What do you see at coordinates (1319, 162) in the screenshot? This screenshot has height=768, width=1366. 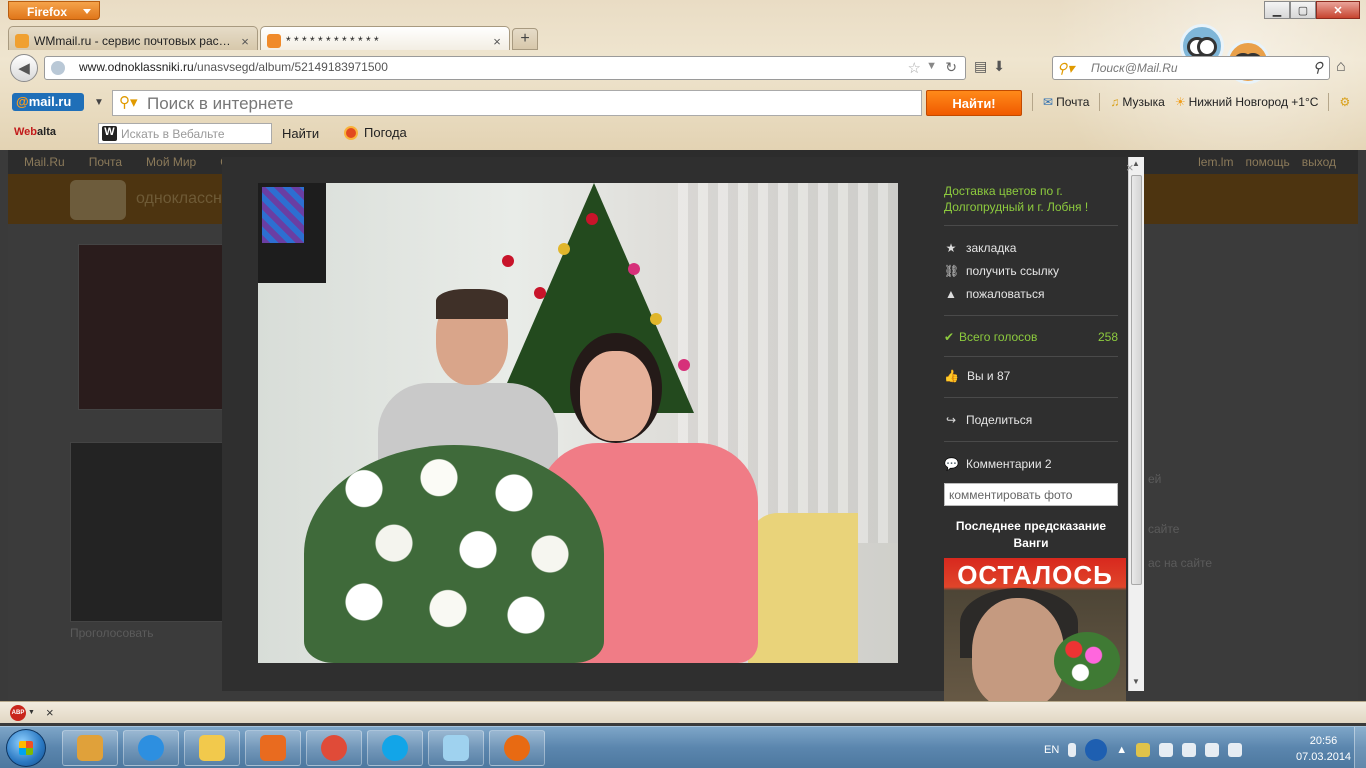 I see `logout-link: выход` at bounding box center [1319, 162].